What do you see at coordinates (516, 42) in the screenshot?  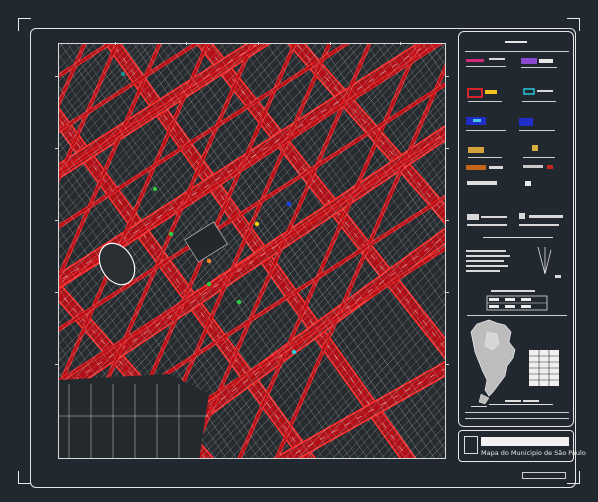 I see `legend-header-bar` at bounding box center [516, 42].